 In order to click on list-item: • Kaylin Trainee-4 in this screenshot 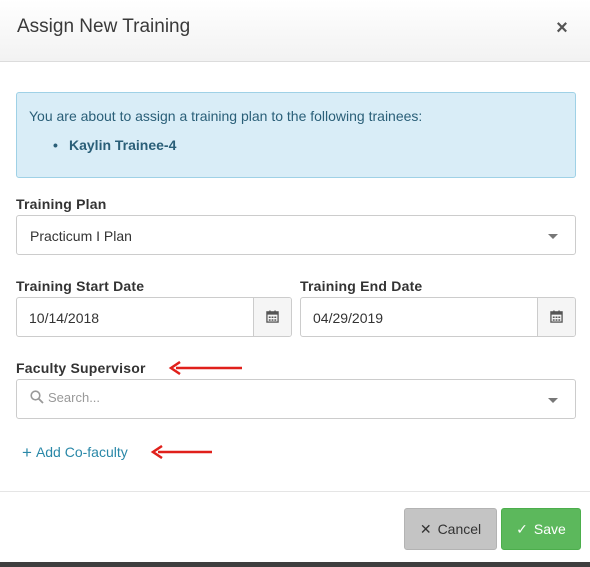, I will do `click(114, 145)`.